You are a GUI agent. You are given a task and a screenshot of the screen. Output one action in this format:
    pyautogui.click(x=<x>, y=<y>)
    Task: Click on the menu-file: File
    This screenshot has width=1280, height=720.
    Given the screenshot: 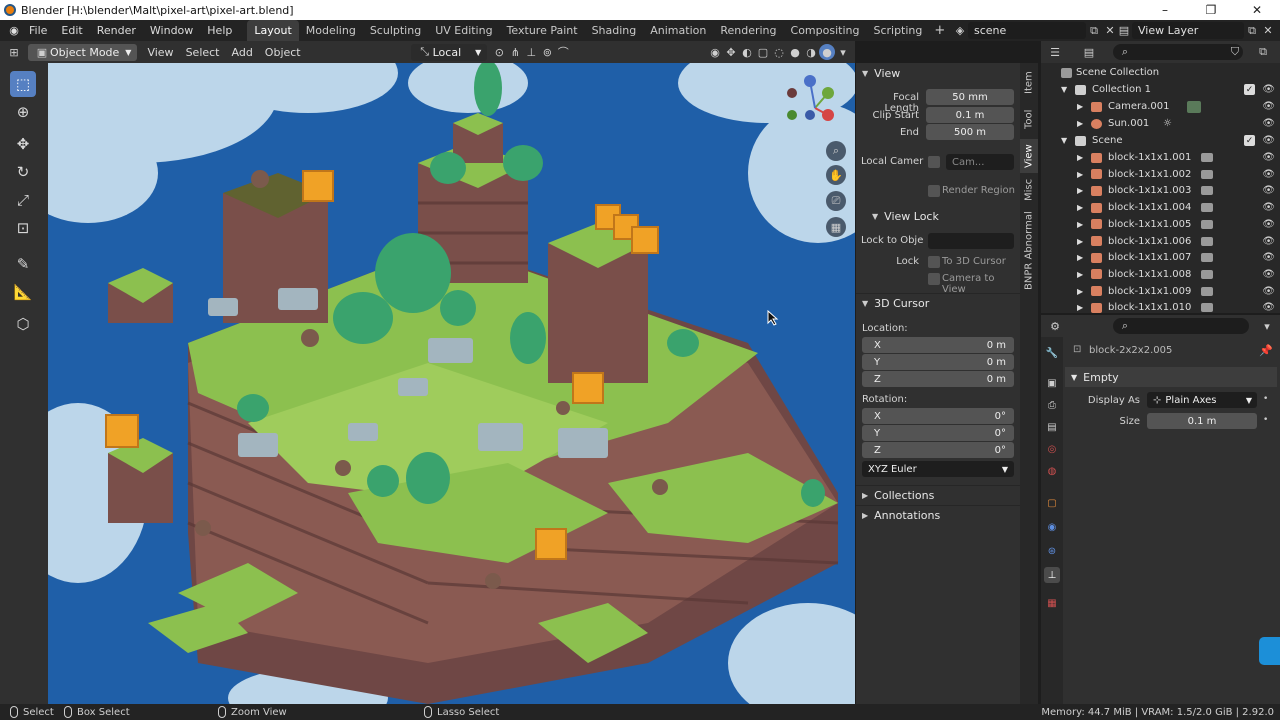 What is the action you would take?
    pyautogui.click(x=38, y=30)
    